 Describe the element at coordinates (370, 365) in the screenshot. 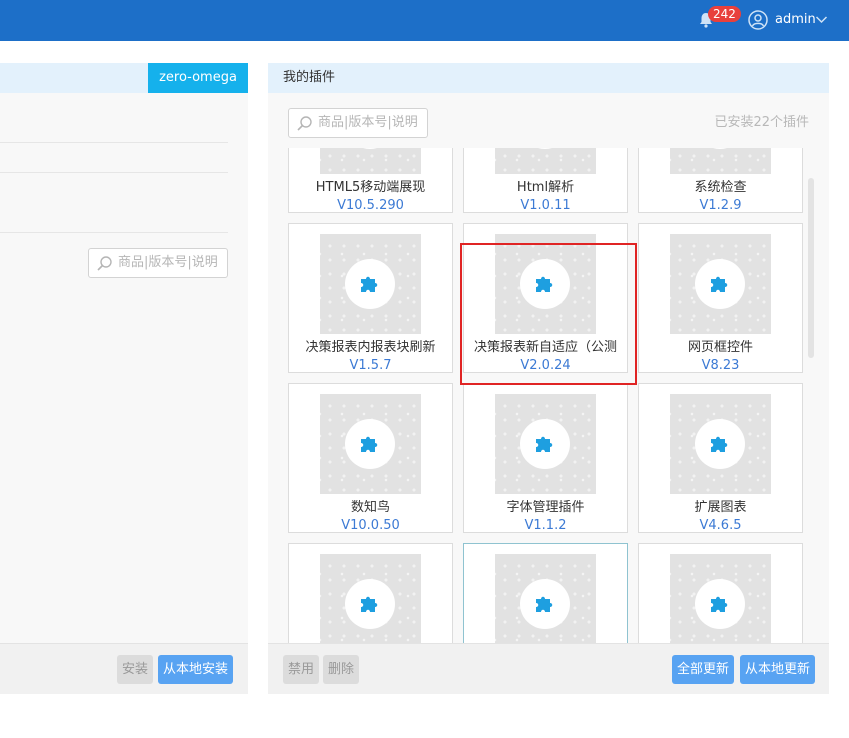

I see `plugin-version: V1.5.7` at that location.